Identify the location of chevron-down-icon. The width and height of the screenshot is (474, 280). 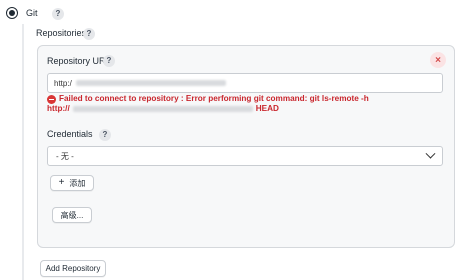
(430, 153).